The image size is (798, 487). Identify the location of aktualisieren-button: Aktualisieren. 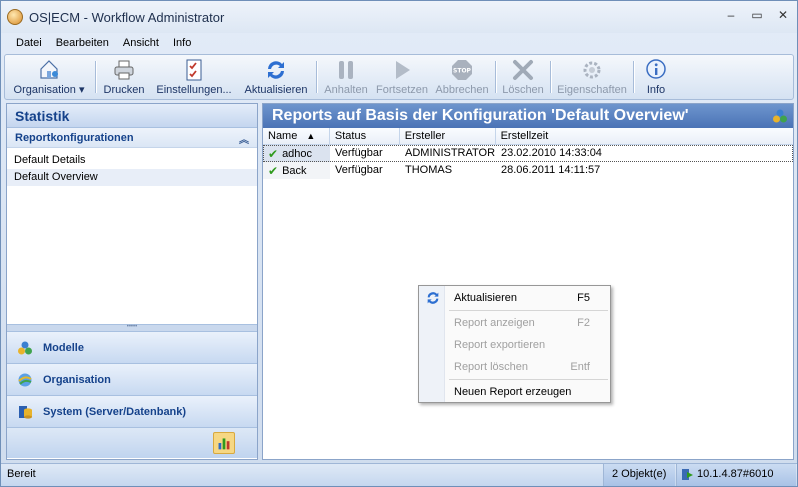
(276, 77).